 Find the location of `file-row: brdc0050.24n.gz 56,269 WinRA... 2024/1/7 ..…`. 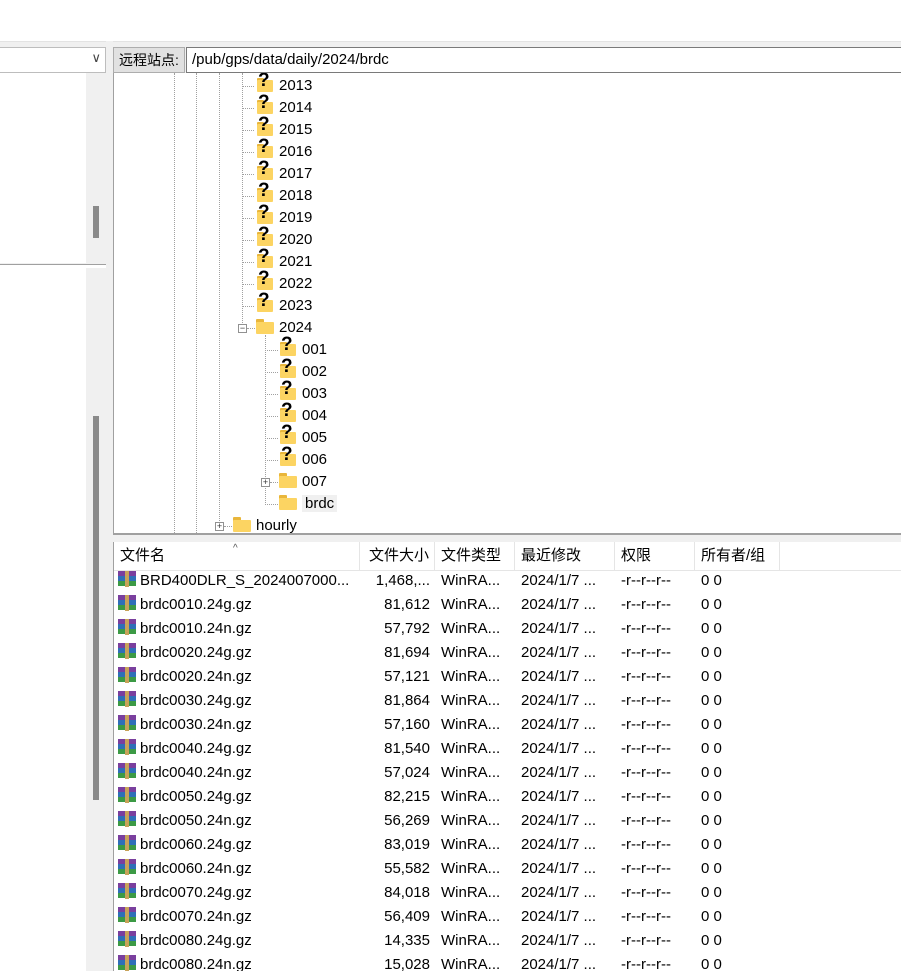

file-row: brdc0050.24n.gz 56,269 WinRA... 2024/1/7 ..… is located at coordinates (507, 821).